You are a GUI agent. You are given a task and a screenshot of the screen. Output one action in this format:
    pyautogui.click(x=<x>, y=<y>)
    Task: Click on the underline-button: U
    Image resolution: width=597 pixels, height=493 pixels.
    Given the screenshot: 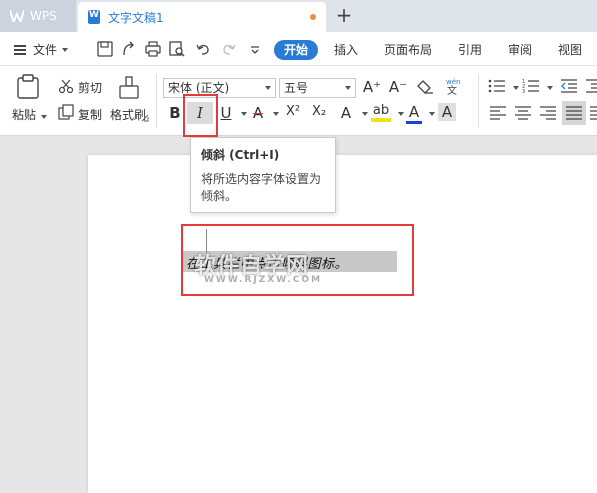 What is the action you would take?
    pyautogui.click(x=226, y=113)
    